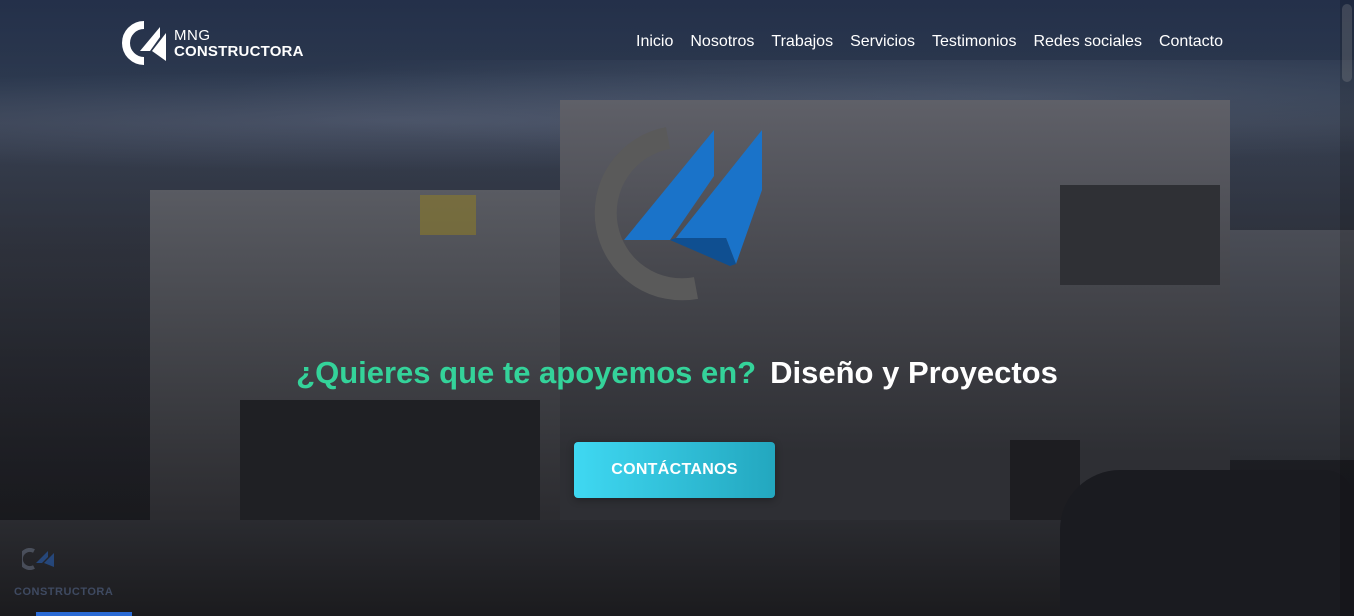 The width and height of the screenshot is (1354, 616). What do you see at coordinates (674, 470) in the screenshot?
I see `contact-us-button: CONTÁCTANOS` at bounding box center [674, 470].